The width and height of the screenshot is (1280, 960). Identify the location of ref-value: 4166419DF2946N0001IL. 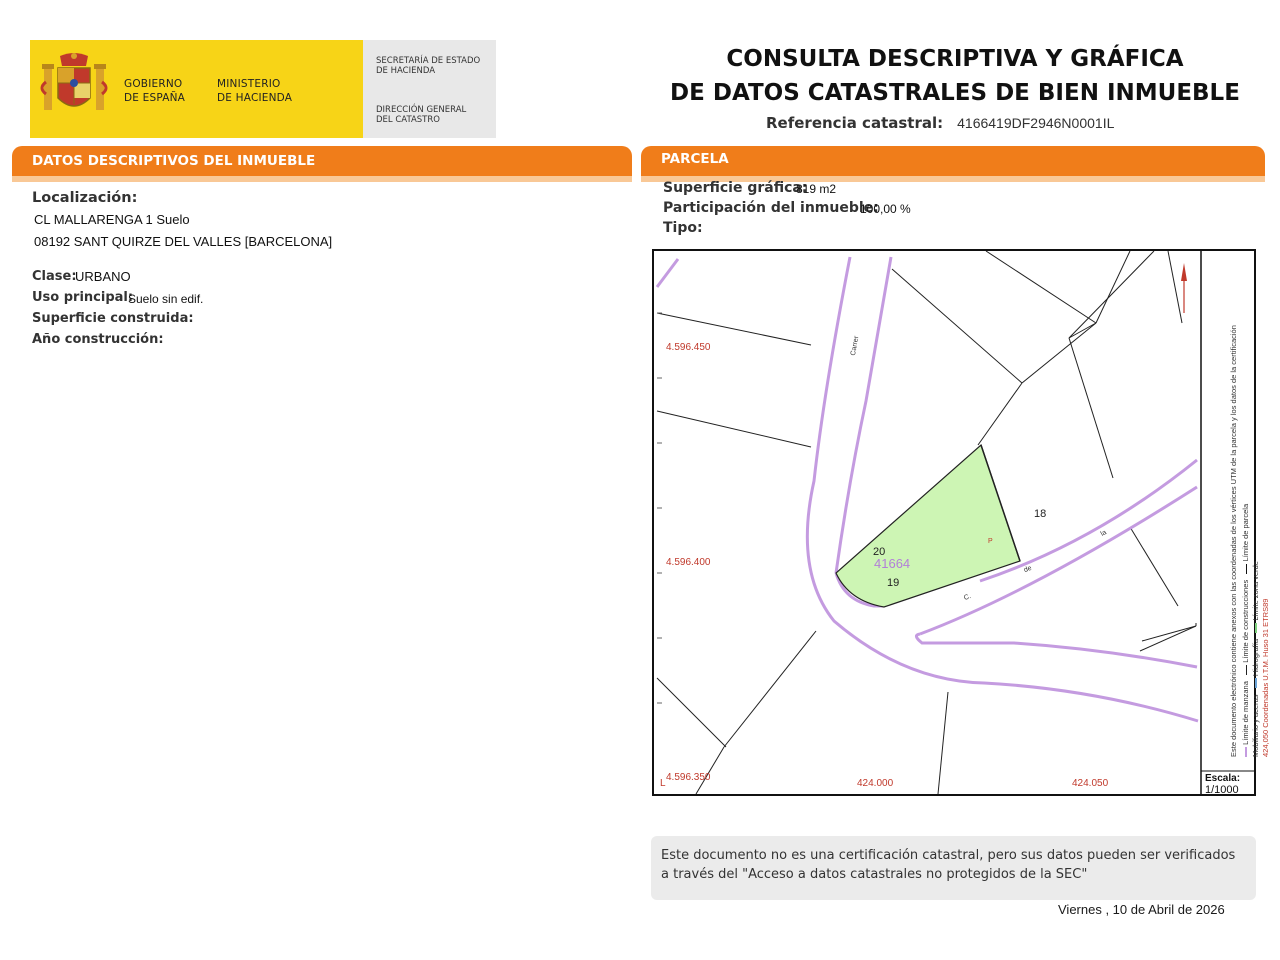
(1036, 123).